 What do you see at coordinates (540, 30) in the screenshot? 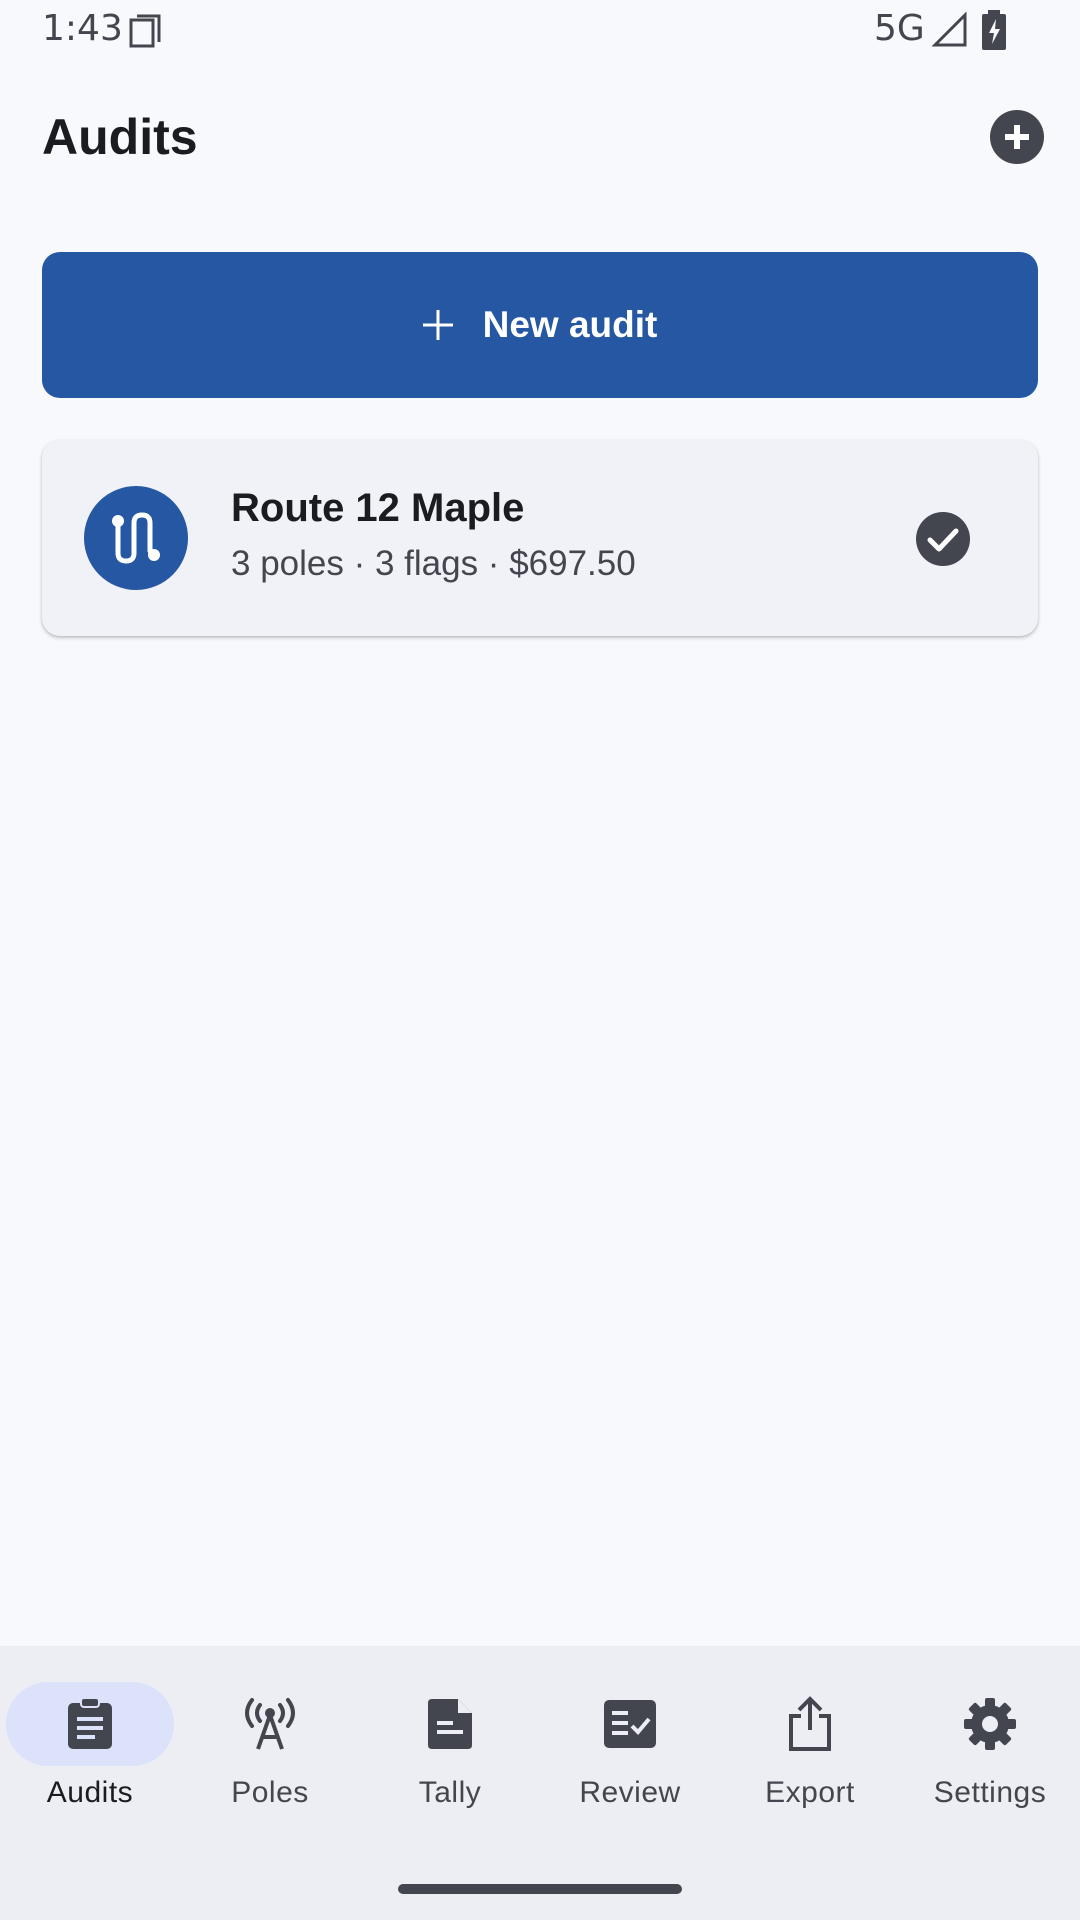
I see `status-bar: 1:43 5G` at bounding box center [540, 30].